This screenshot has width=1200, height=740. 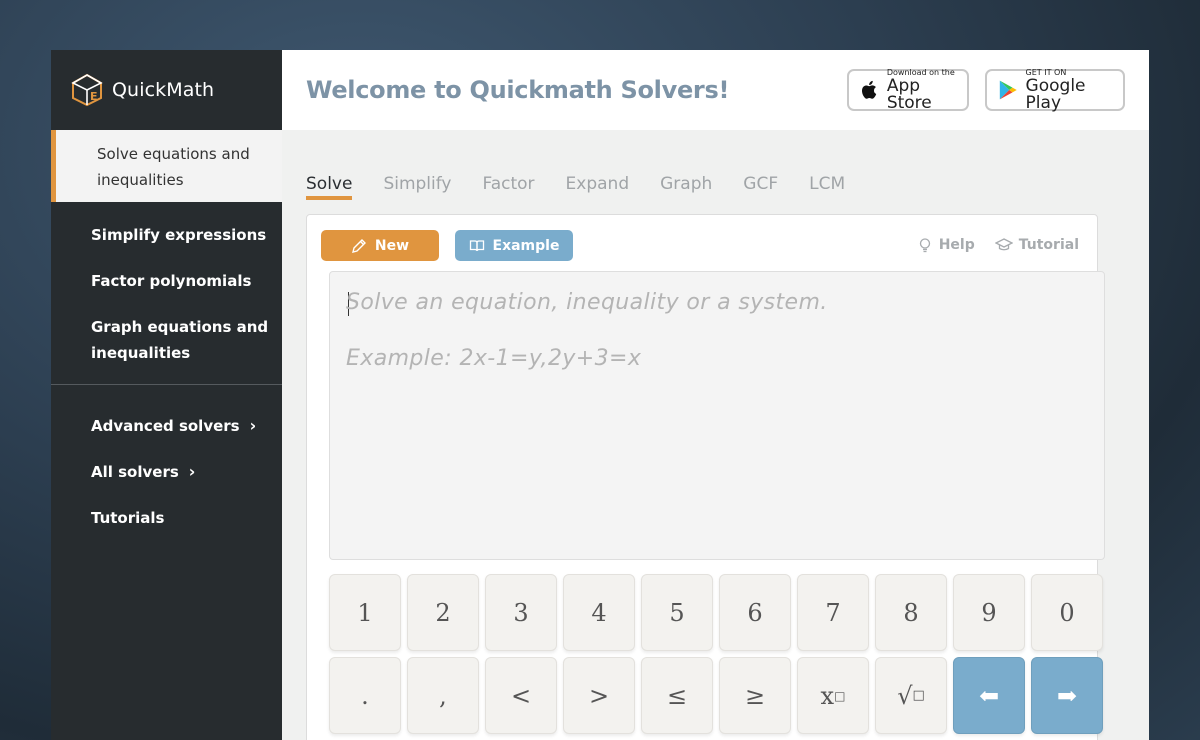 I want to click on sqrt-box: □, so click(x=918, y=695).